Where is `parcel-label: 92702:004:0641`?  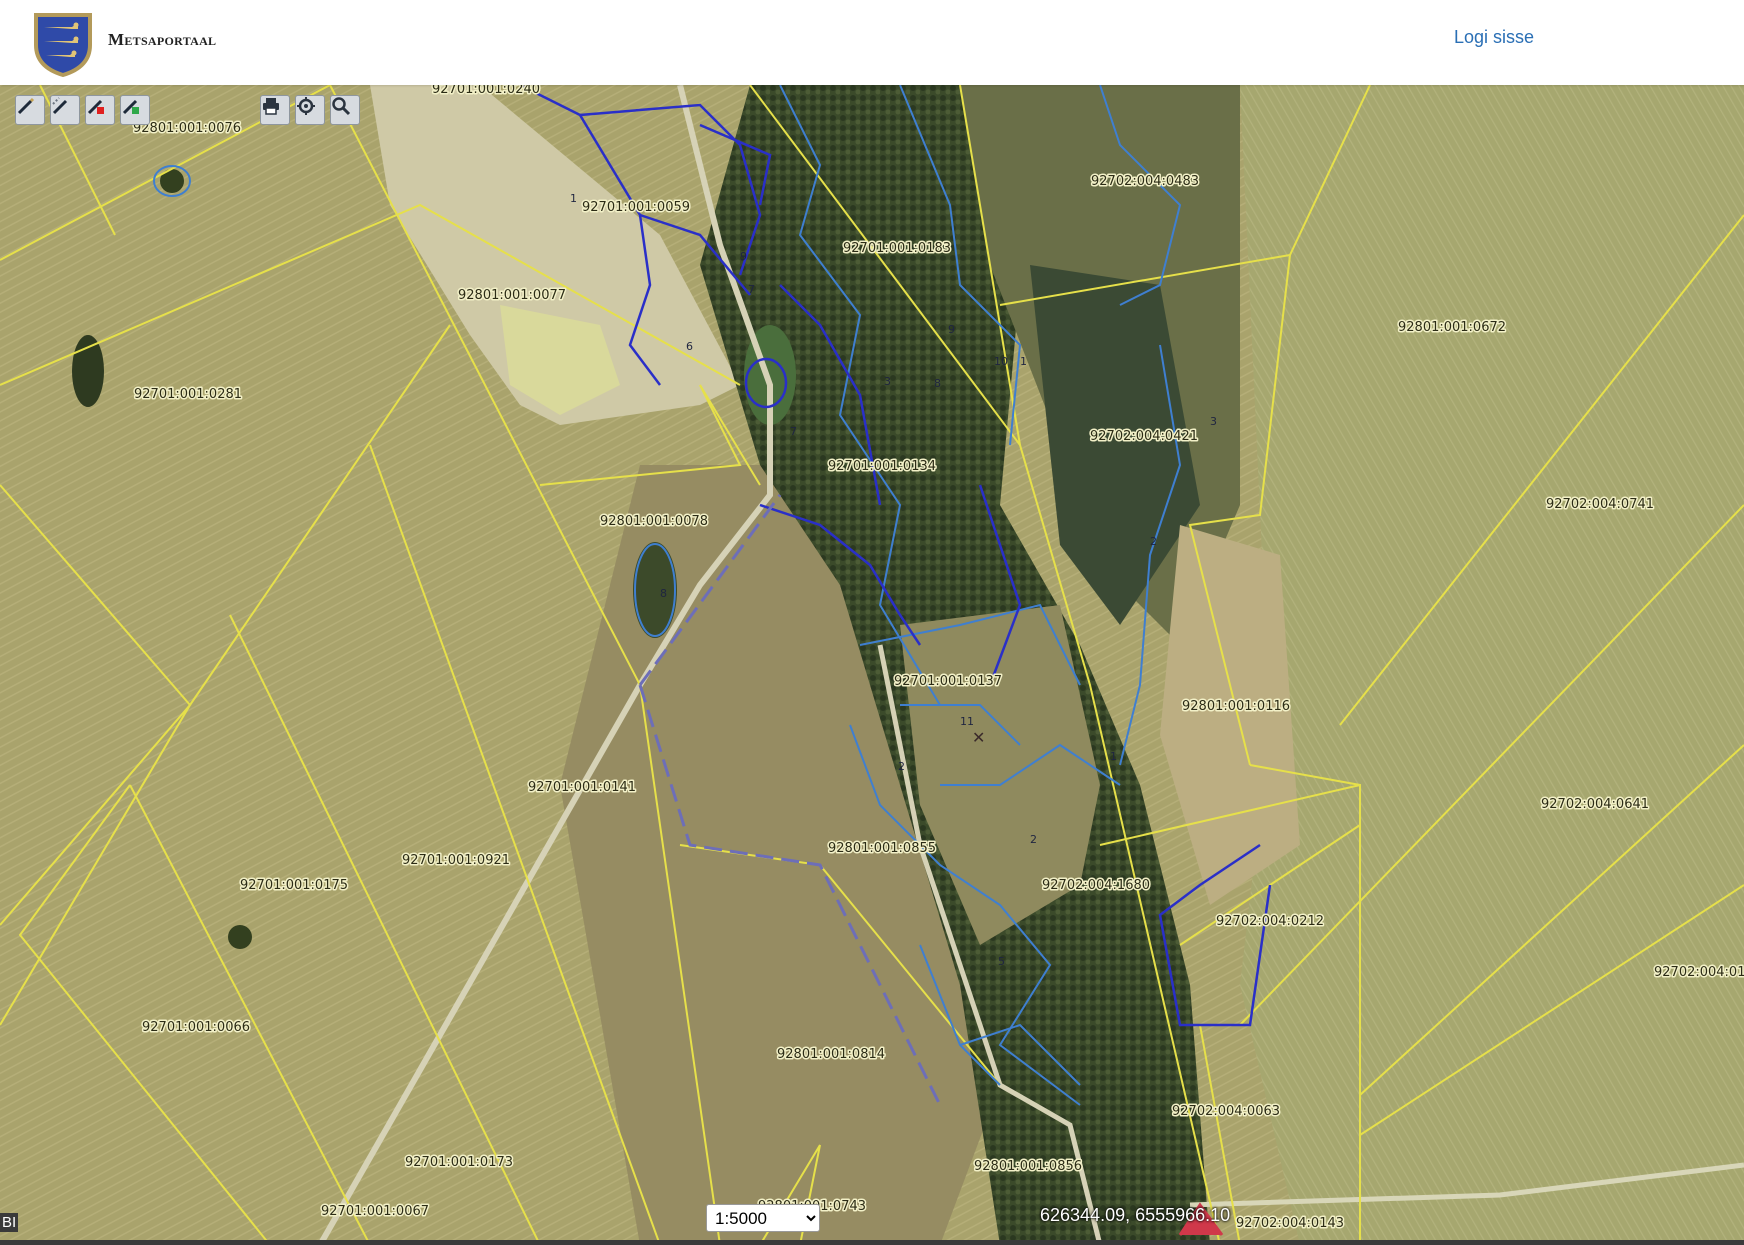
parcel-label: 92702:004:0641 is located at coordinates (1595, 805).